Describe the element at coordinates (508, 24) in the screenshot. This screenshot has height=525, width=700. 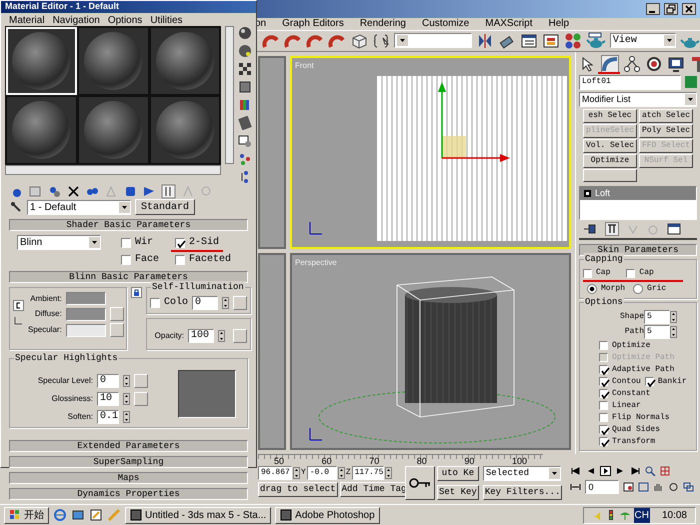
I see `menu-item: MAXScript` at that location.